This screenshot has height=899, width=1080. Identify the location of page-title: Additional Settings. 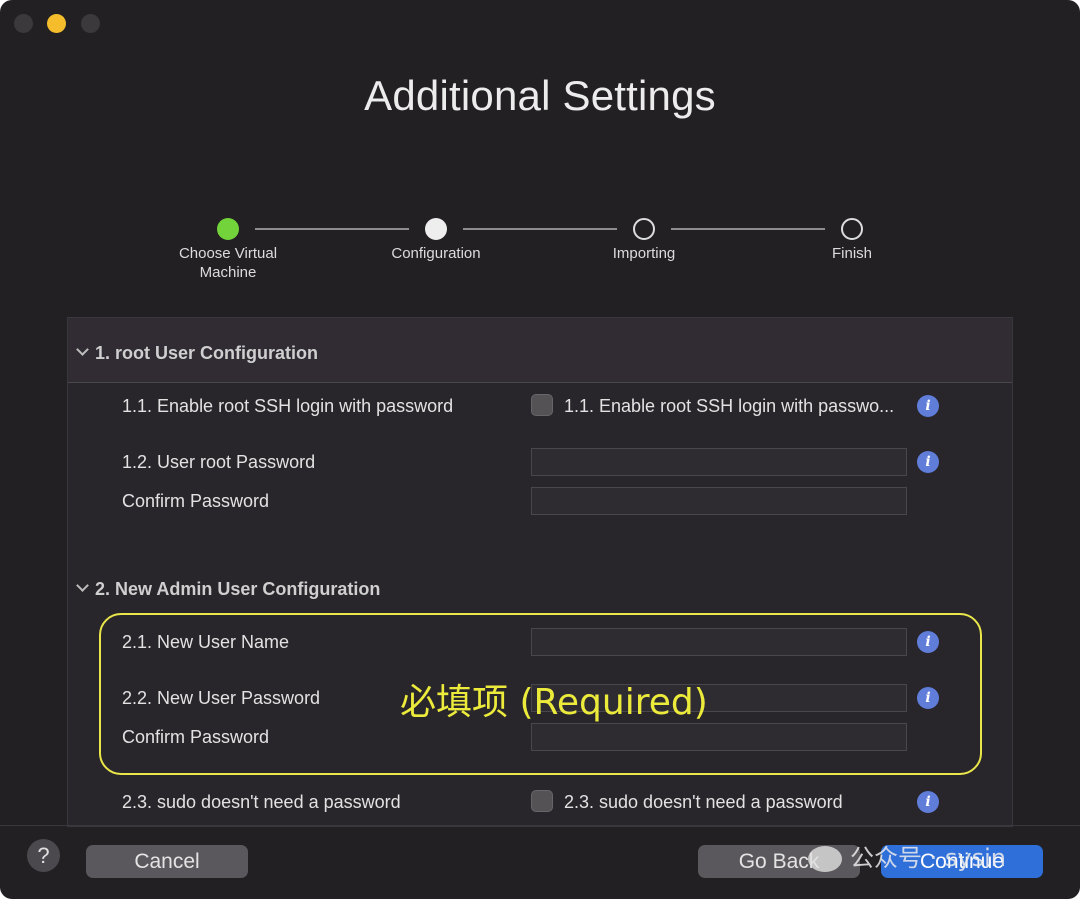
(540, 95).